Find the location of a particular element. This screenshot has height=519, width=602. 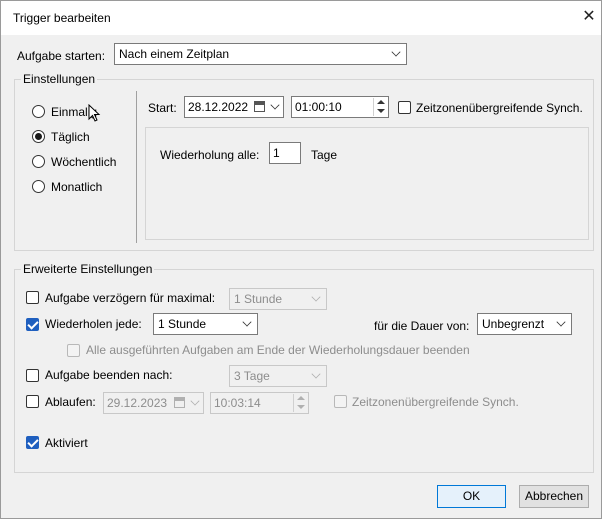

stop-after-dropdown: 3 Tage is located at coordinates (278, 376).